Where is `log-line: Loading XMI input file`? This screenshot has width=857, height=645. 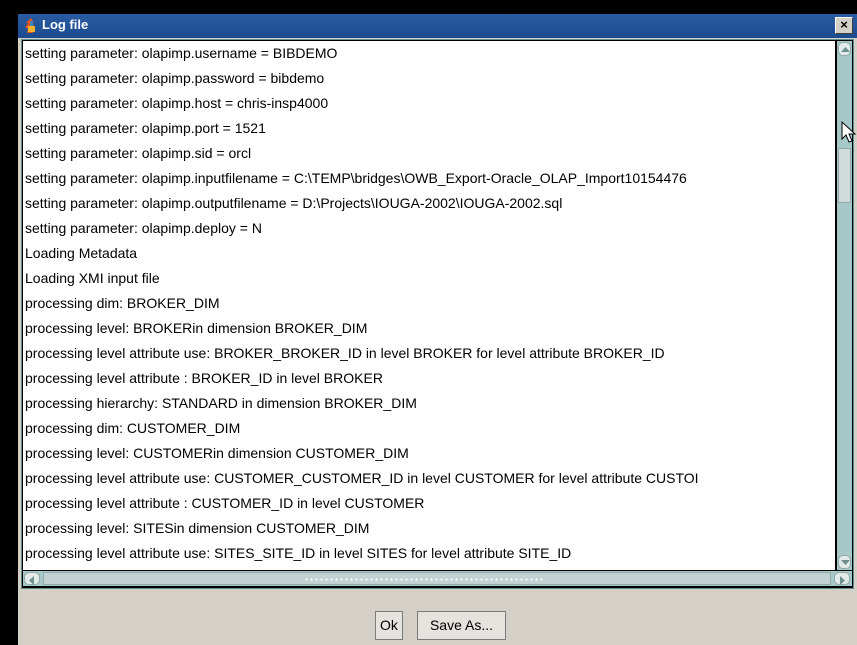 log-line: Loading XMI input file is located at coordinates (92, 278).